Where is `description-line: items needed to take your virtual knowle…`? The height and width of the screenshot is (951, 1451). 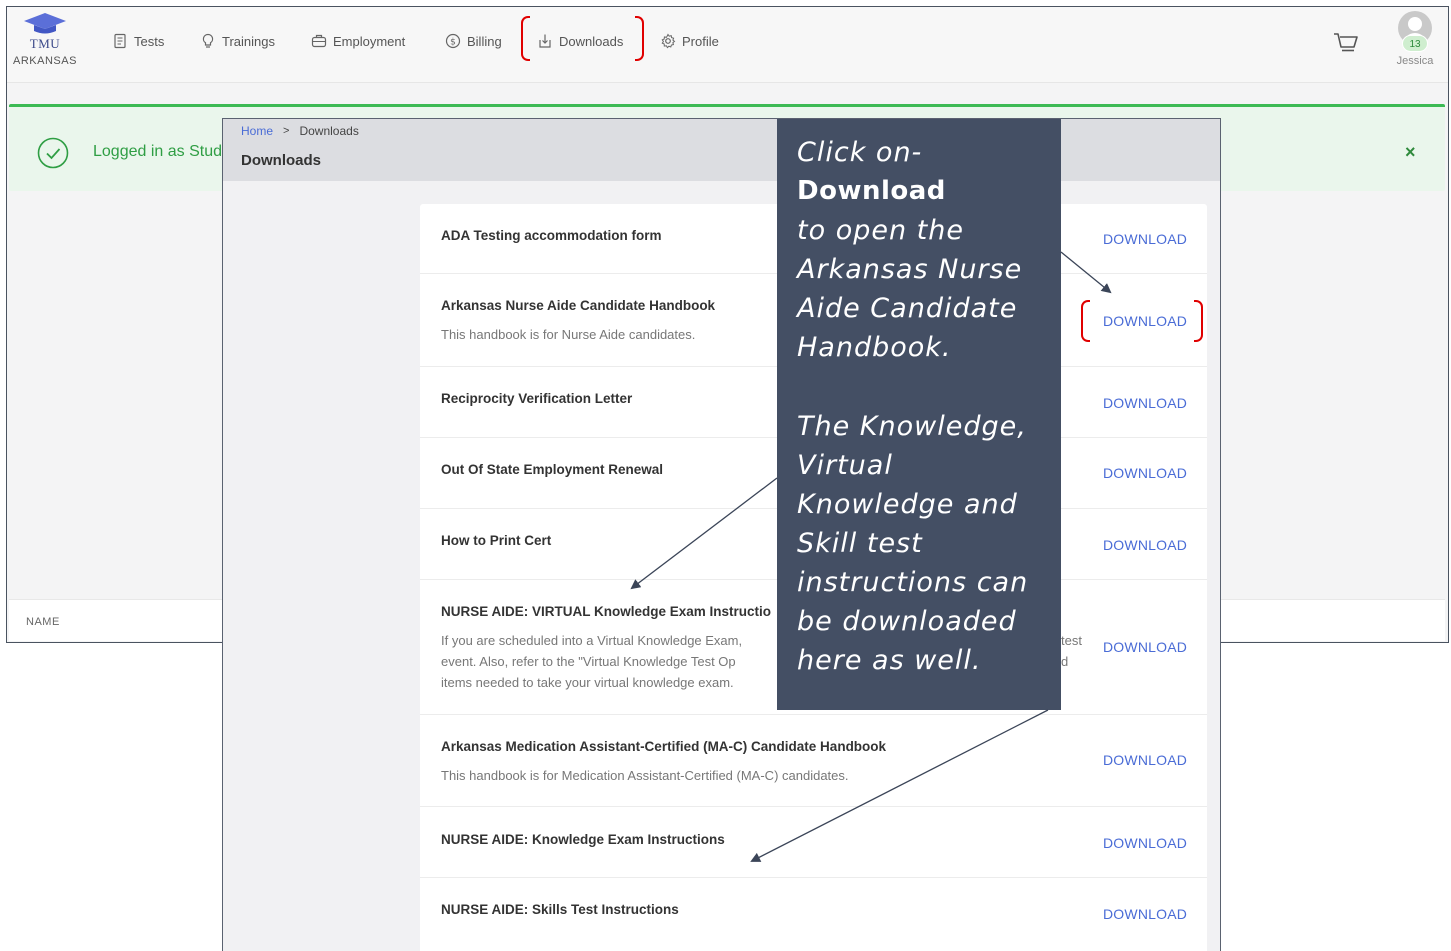 description-line: items needed to take your virtual knowle… is located at coordinates (587, 682).